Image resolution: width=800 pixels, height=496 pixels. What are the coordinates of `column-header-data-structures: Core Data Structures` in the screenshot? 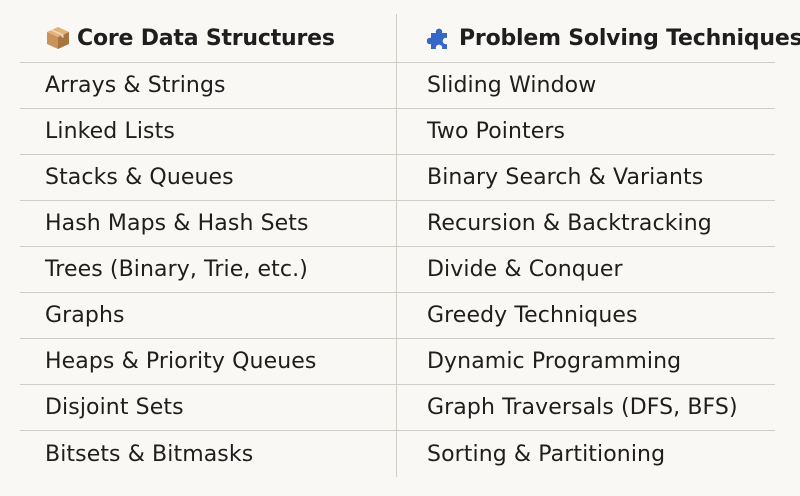 It's located at (208, 38).